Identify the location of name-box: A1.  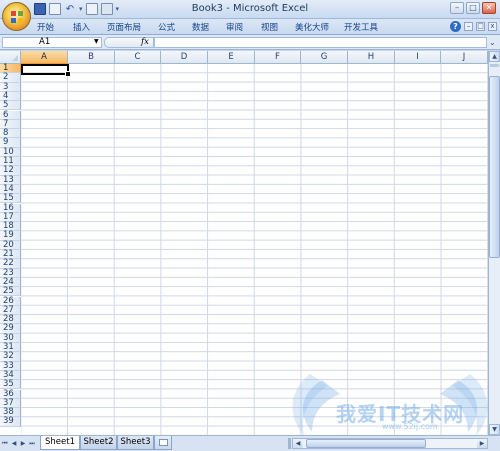
(52, 42).